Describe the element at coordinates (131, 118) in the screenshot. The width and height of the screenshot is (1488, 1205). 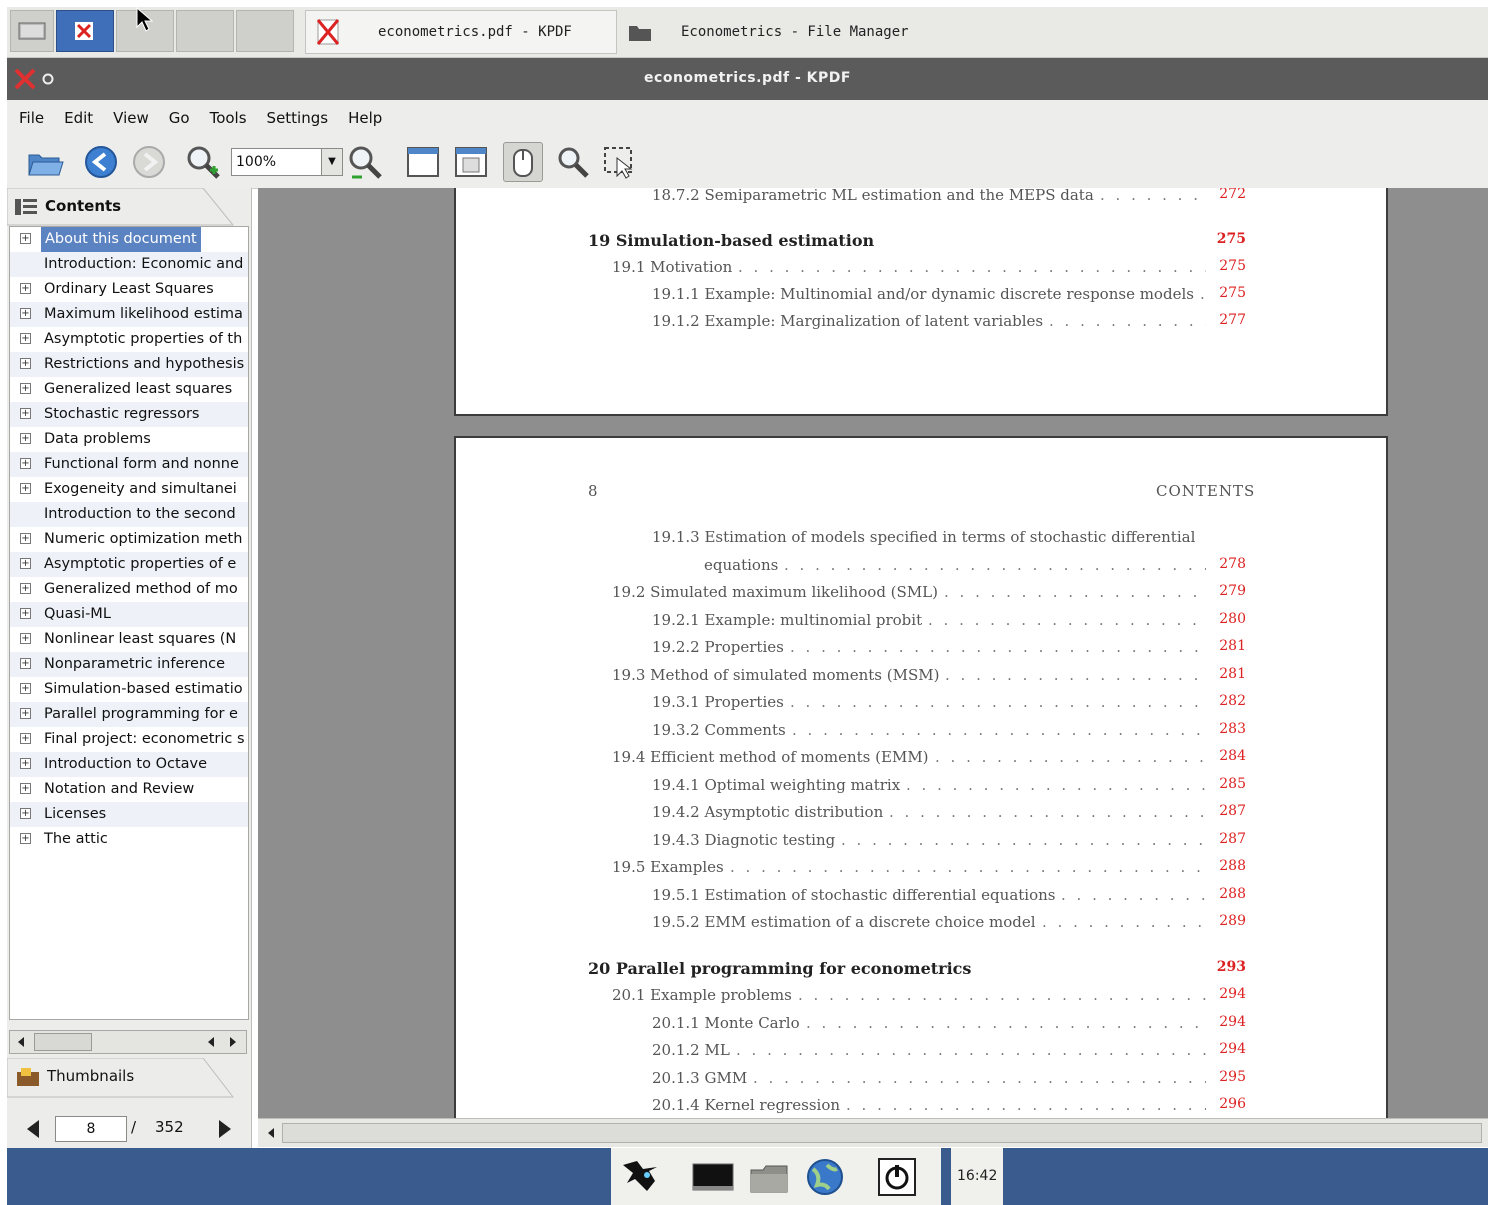
I see `menu-view: View` at that location.